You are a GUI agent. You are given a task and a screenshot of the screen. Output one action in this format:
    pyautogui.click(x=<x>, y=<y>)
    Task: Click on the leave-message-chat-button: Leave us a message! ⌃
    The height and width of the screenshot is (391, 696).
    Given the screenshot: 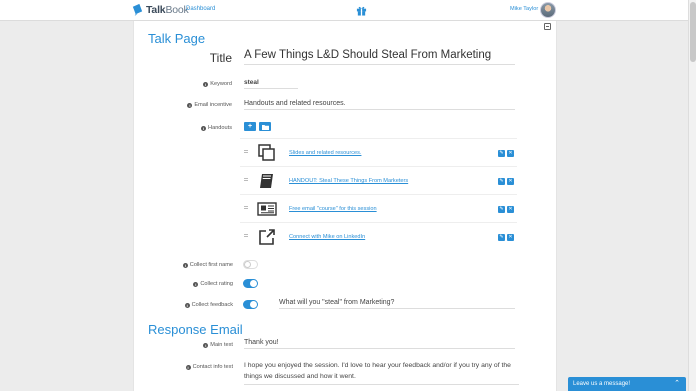 What is the action you would take?
    pyautogui.click(x=627, y=384)
    